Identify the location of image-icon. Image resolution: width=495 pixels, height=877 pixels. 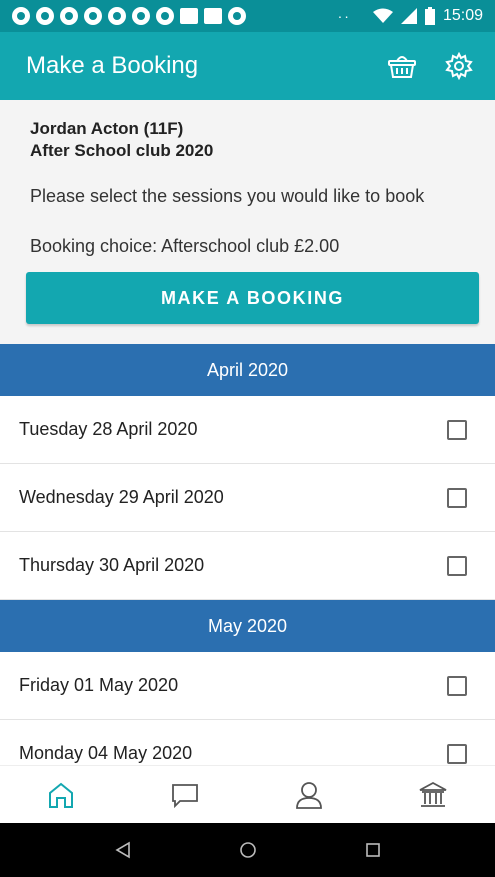
(213, 16).